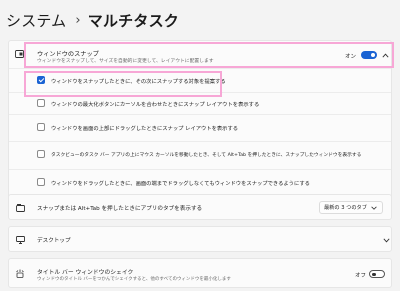  I want to click on snap-option-row: ウィンドウを画面の上部にドラッグしたときにスナップ レイアウトを表示する, so click(200, 127).